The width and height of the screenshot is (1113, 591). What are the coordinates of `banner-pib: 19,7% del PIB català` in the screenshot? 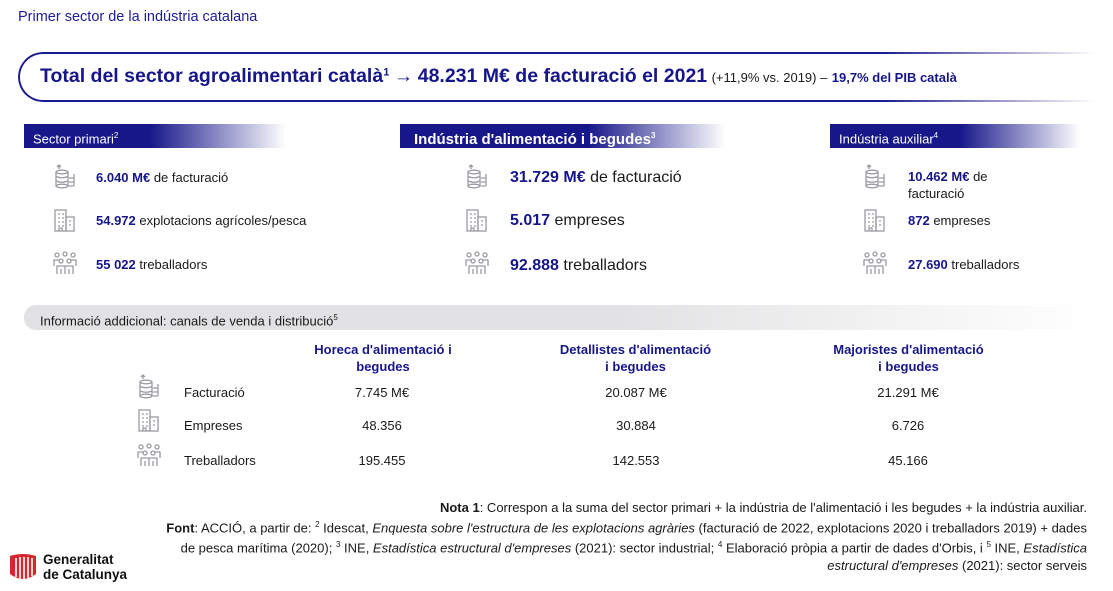 It's located at (894, 77).